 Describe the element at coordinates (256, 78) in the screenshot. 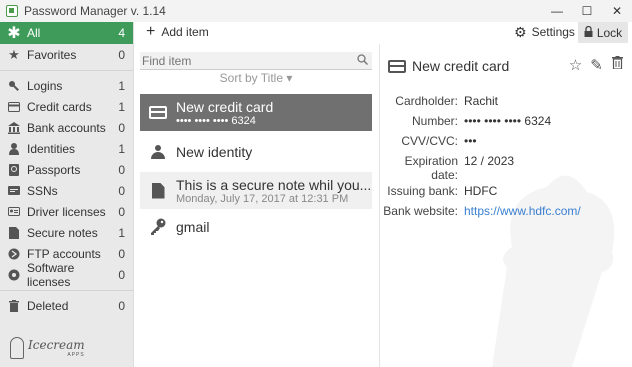

I see `sort-dropdown: Sort by Title ▾` at that location.